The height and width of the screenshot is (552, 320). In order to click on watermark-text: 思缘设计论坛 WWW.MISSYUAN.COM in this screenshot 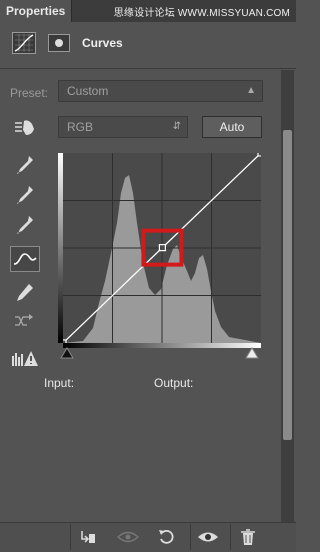, I will do `click(201, 13)`.